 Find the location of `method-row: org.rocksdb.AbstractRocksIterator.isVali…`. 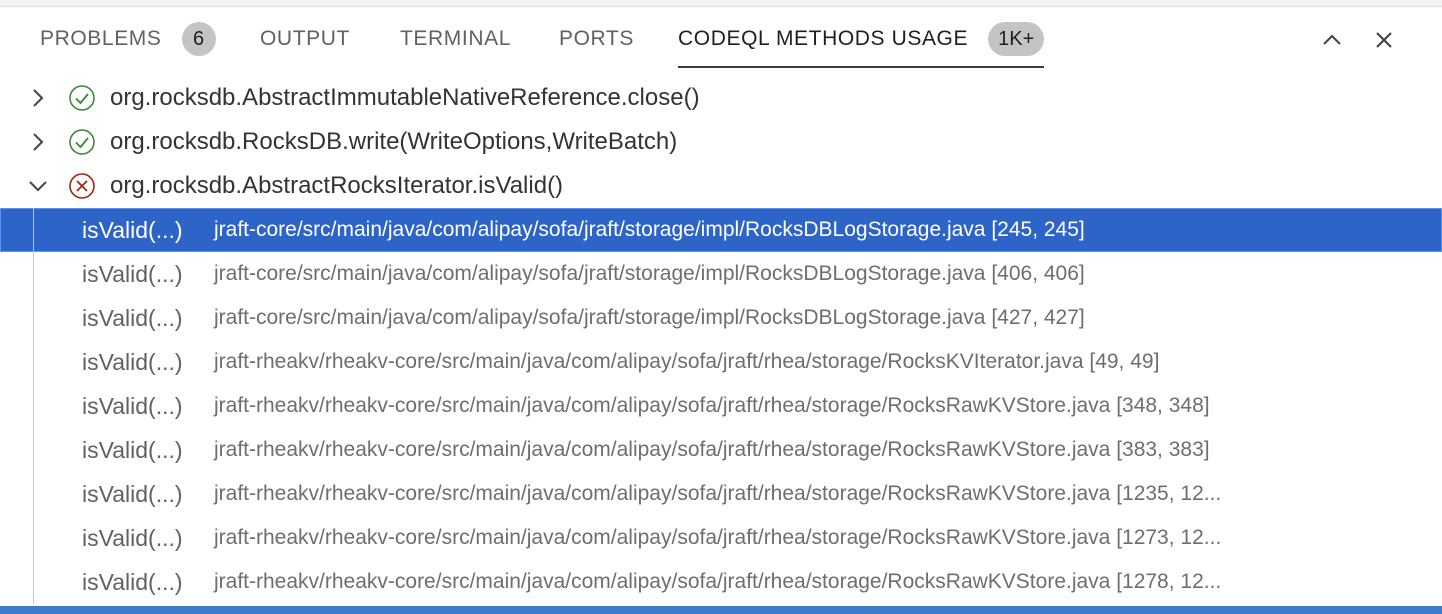

method-row: org.rocksdb.AbstractRocksIterator.isVali… is located at coordinates (721, 186).